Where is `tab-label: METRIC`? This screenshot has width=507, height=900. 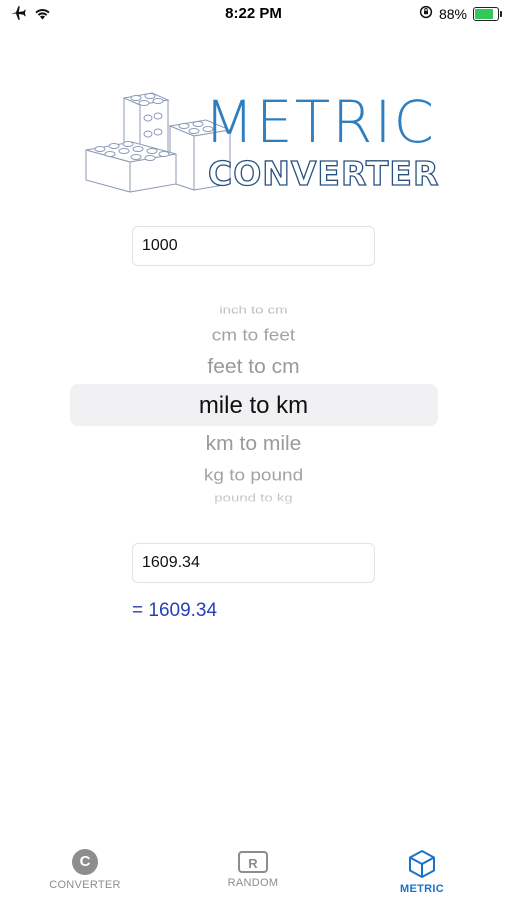 tab-label: METRIC is located at coordinates (422, 889).